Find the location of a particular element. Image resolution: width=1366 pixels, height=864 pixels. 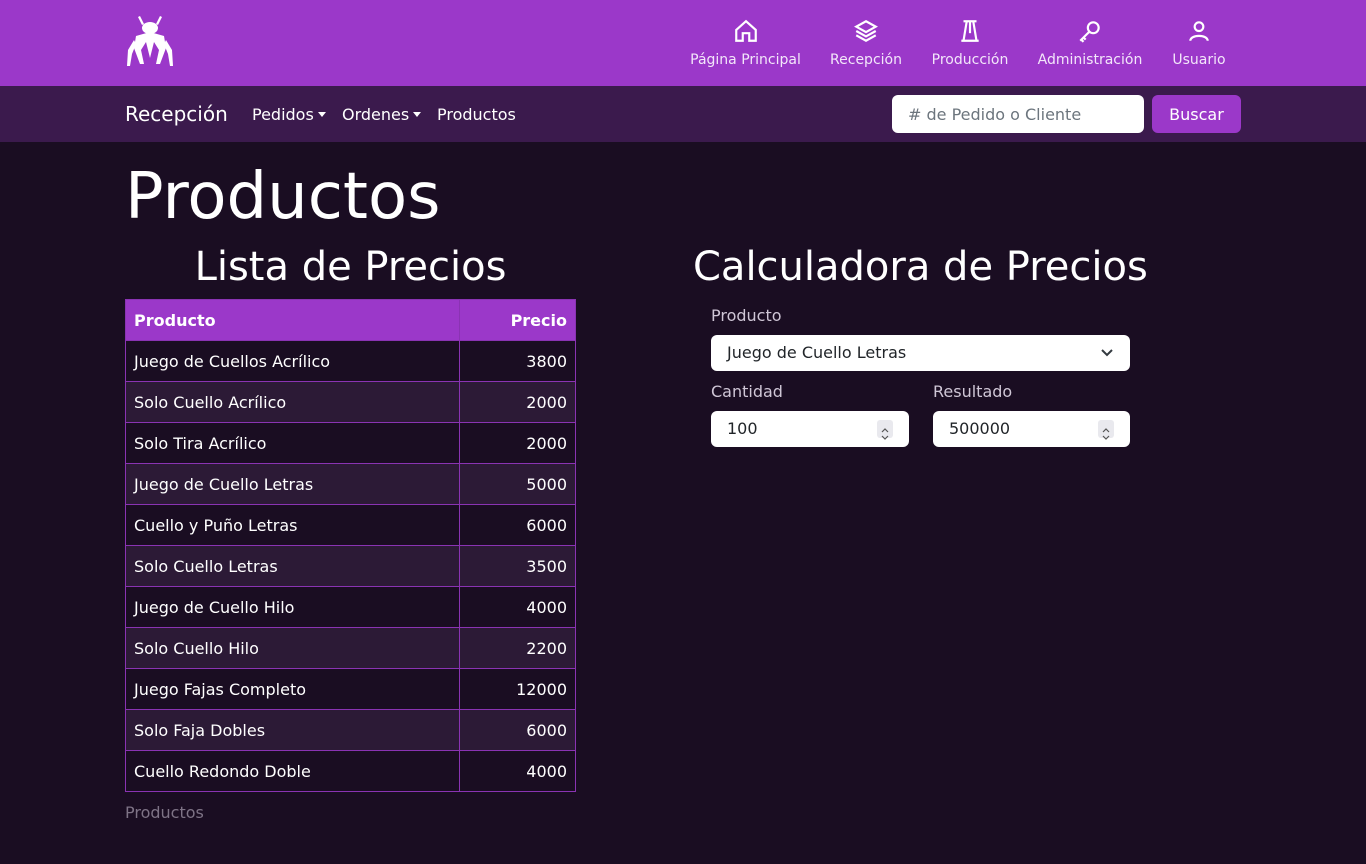

product-name: Juego de Cuellos Acrílico is located at coordinates (292, 361).